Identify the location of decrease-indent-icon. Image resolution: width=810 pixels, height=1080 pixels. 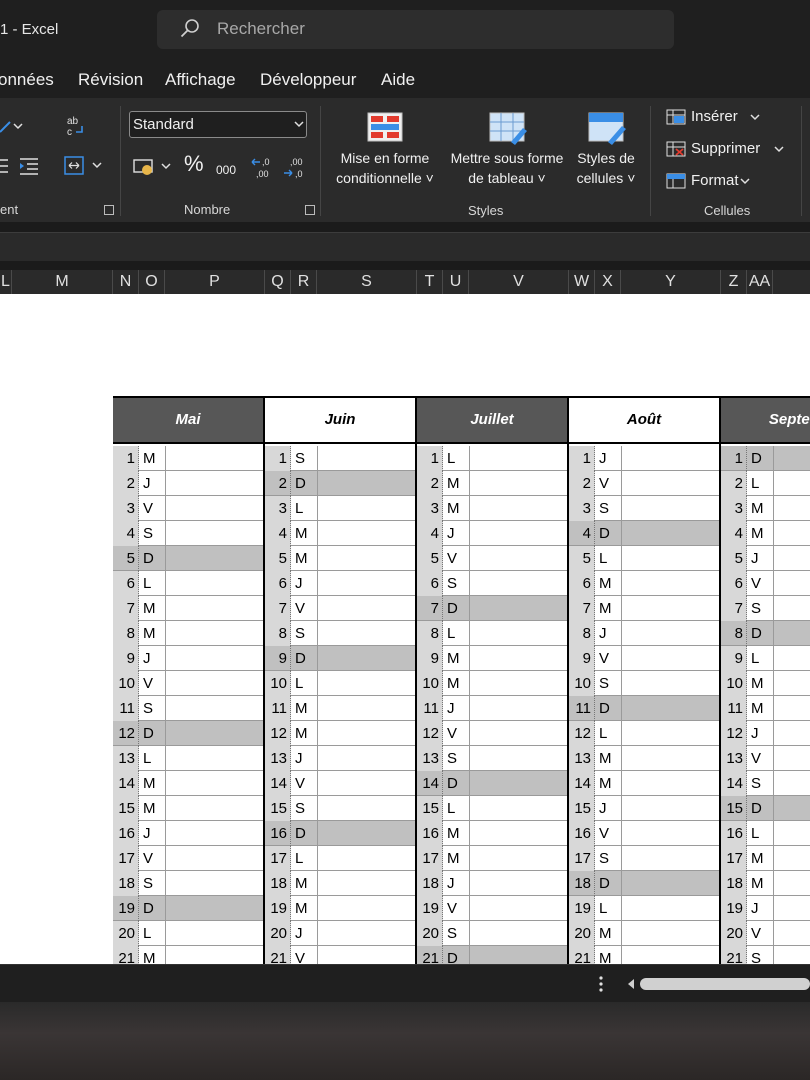
(5, 166).